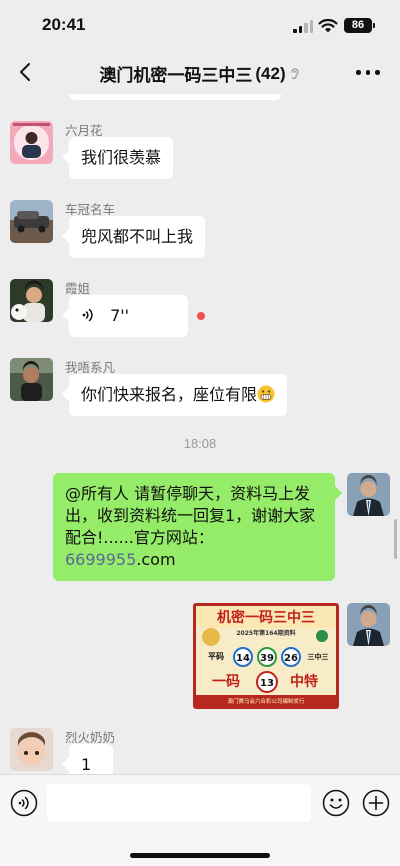 This screenshot has width=400, height=866. I want to click on unread-dot, so click(201, 316).